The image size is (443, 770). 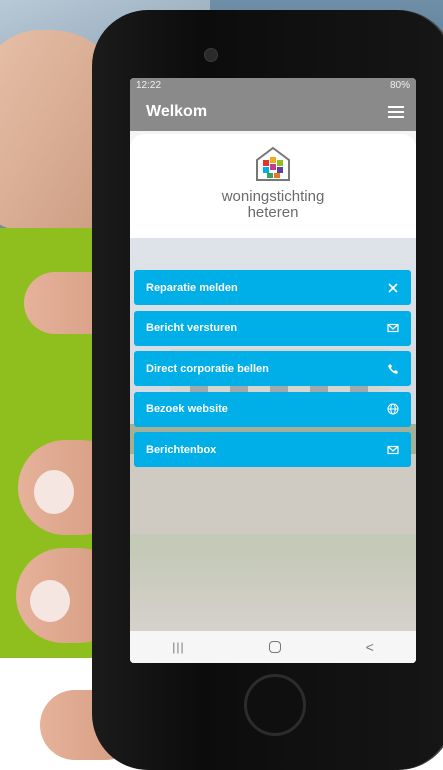 What do you see at coordinates (396, 112) in the screenshot?
I see `hamburger-menu-icon` at bounding box center [396, 112].